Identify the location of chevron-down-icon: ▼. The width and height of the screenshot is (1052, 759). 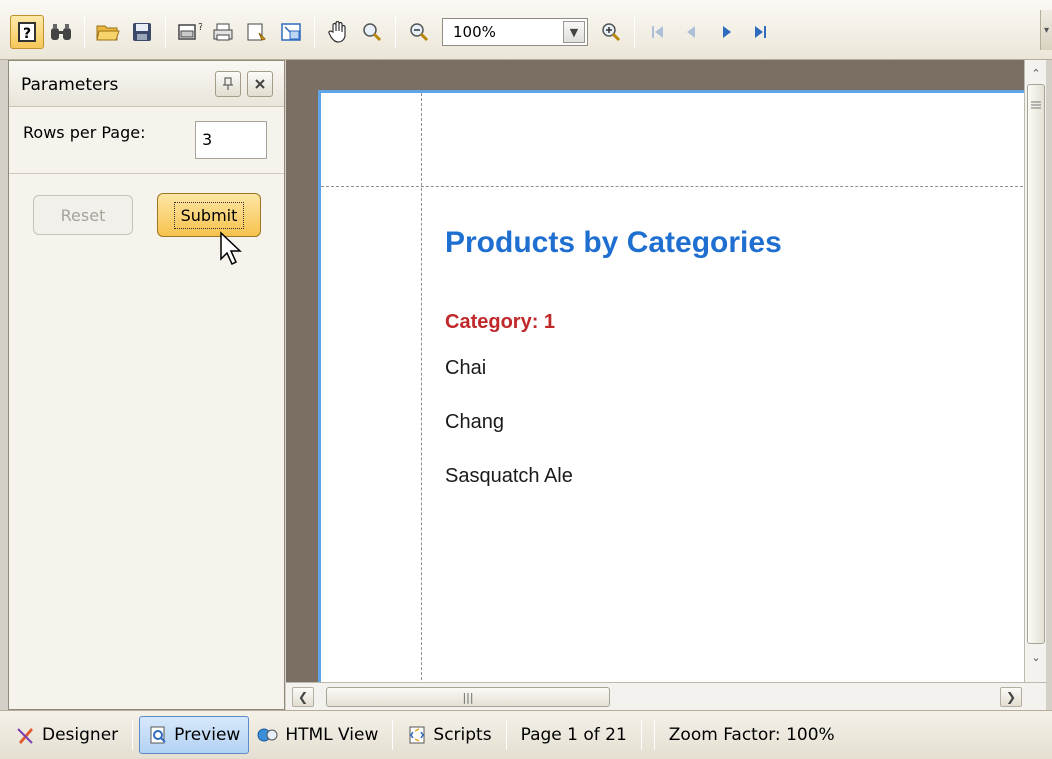
(574, 32).